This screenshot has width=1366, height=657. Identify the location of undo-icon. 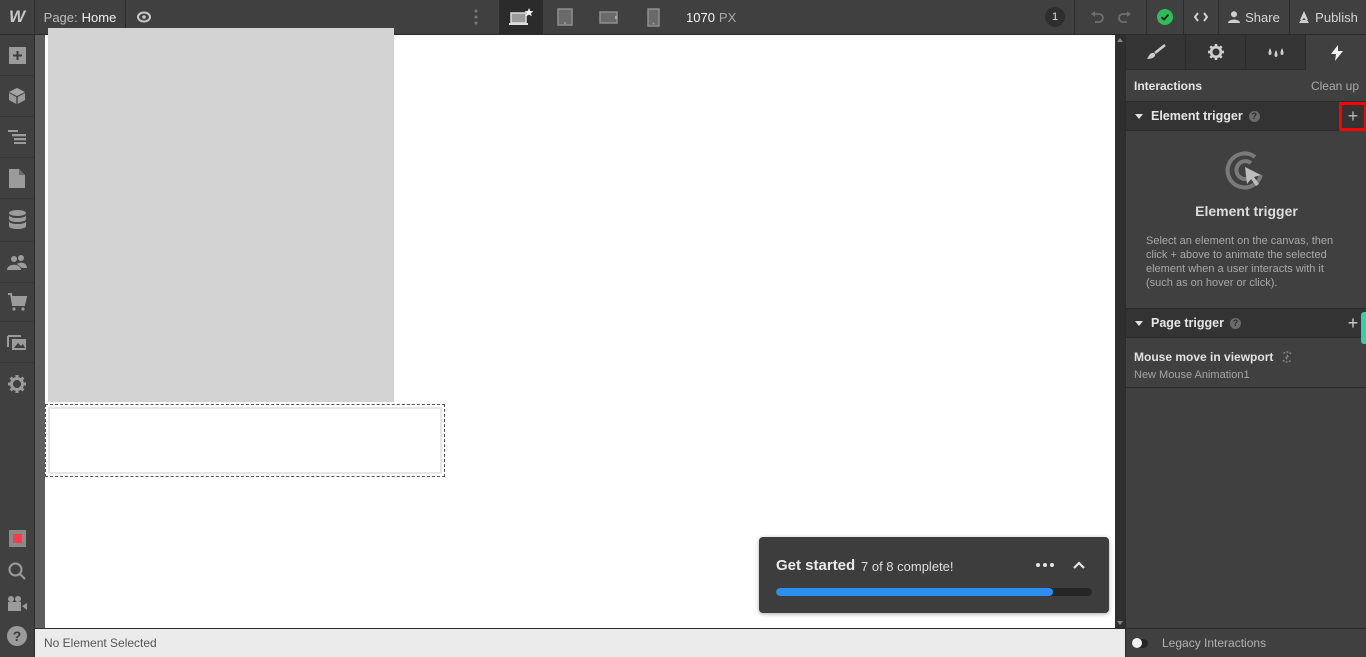
(1097, 16).